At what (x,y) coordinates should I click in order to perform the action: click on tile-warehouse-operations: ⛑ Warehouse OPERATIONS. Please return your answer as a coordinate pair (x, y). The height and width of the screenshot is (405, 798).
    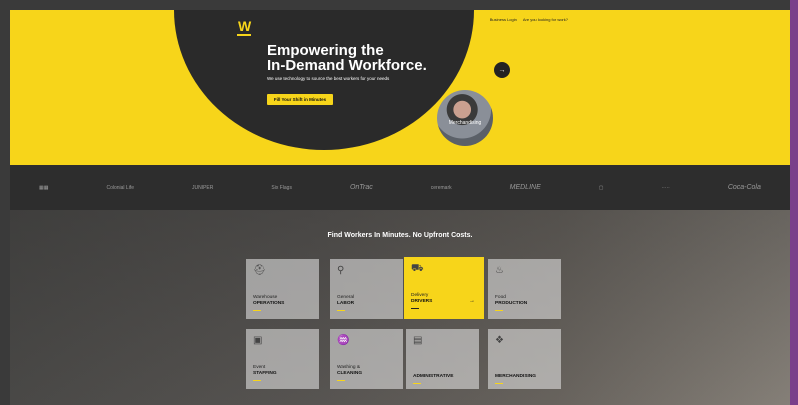
    Looking at the image, I should click on (282, 289).